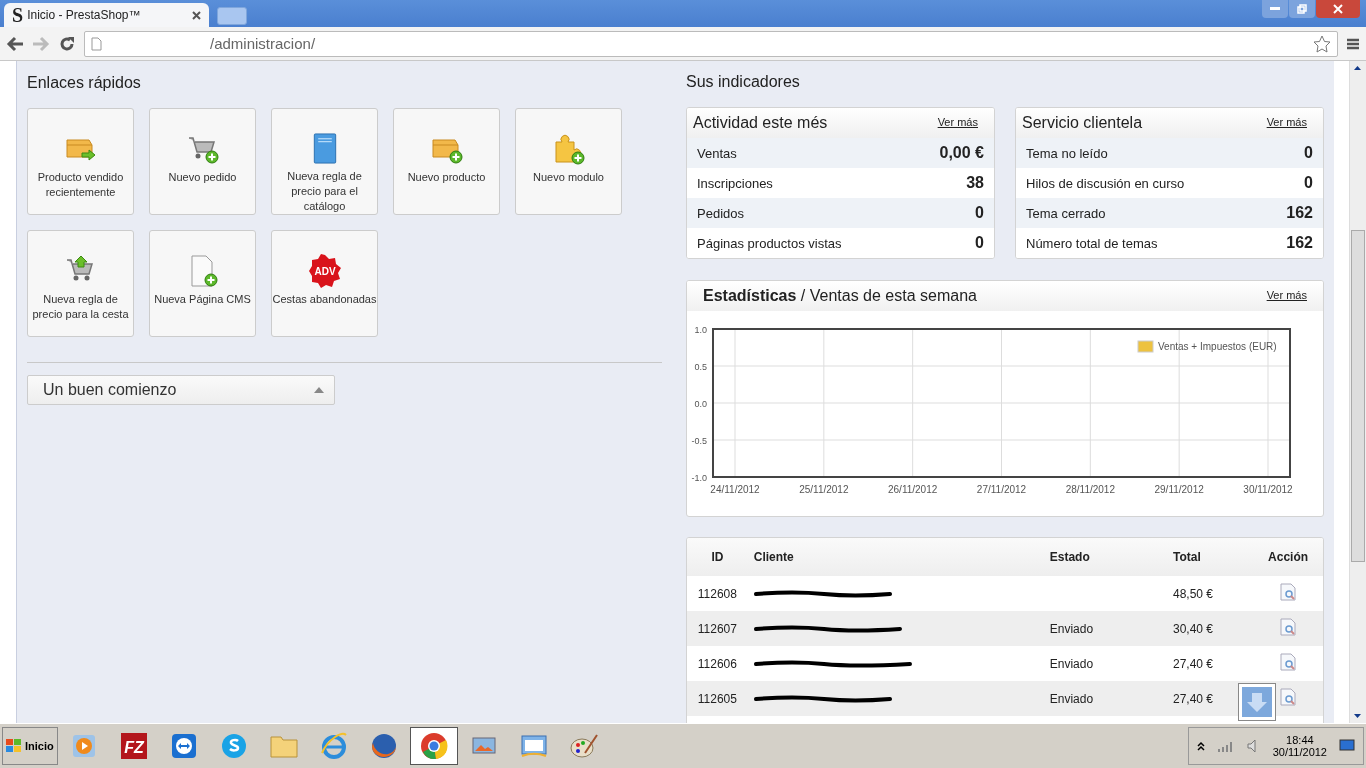 The image size is (1366, 768). I want to click on indicator-label: Pedidos, so click(720, 213).